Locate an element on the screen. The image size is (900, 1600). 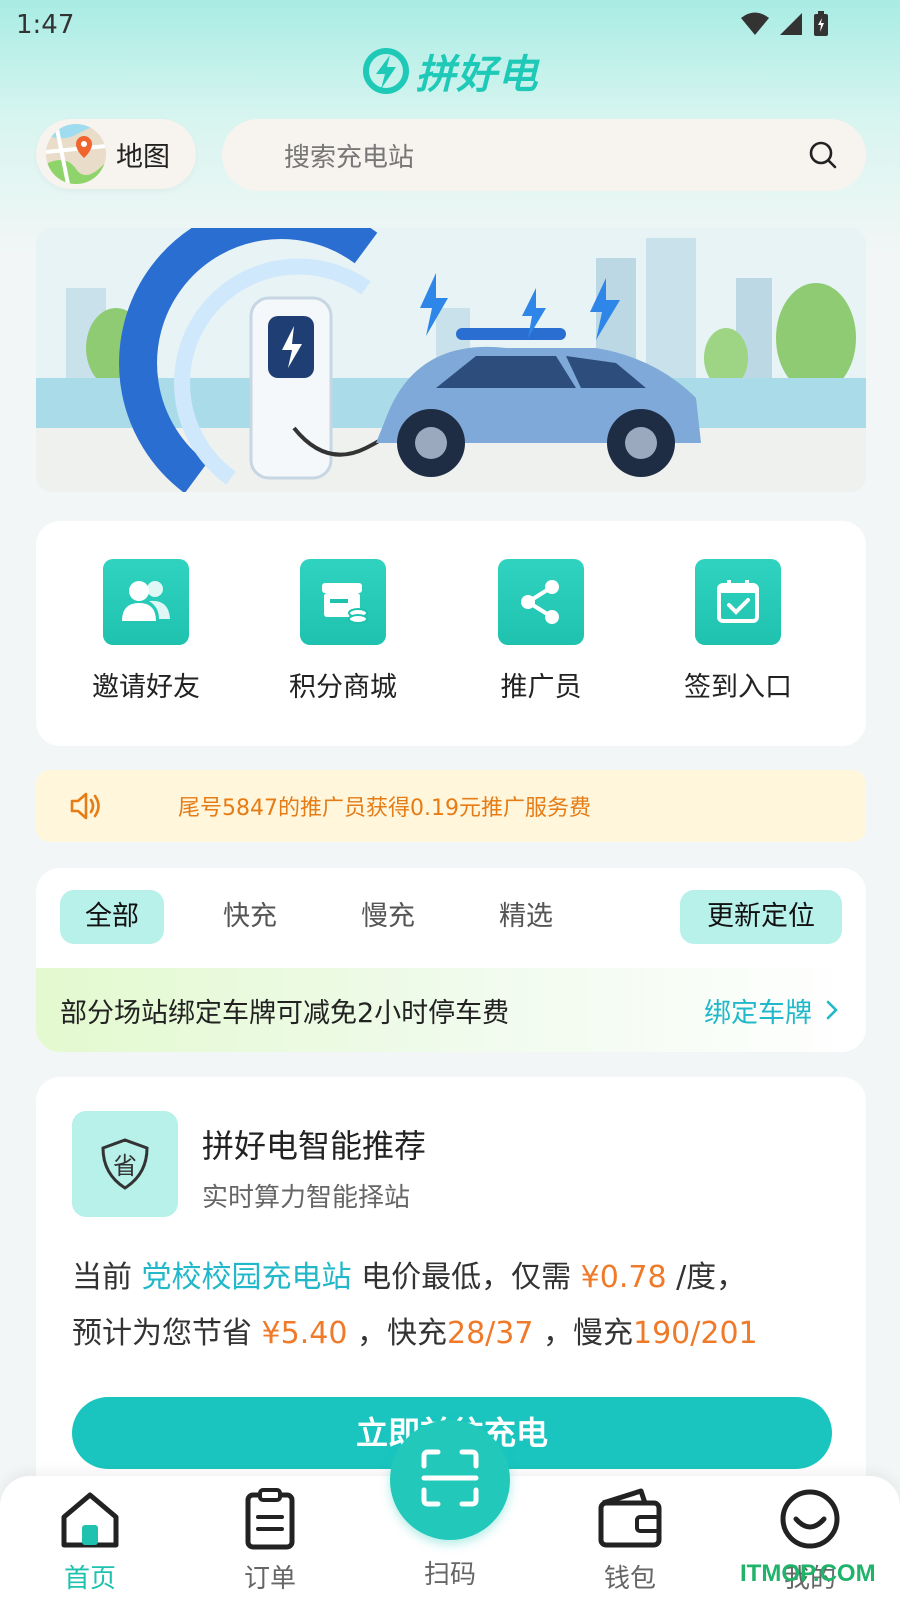
watermark: ITMOP.COM is located at coordinates (808, 1573).